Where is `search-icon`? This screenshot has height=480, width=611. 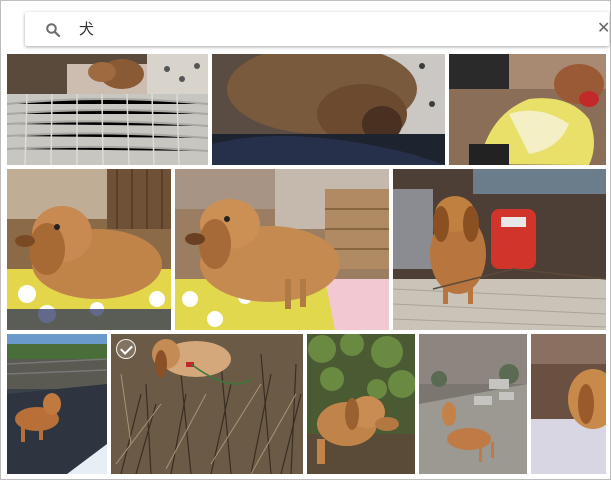 search-icon is located at coordinates (53, 30).